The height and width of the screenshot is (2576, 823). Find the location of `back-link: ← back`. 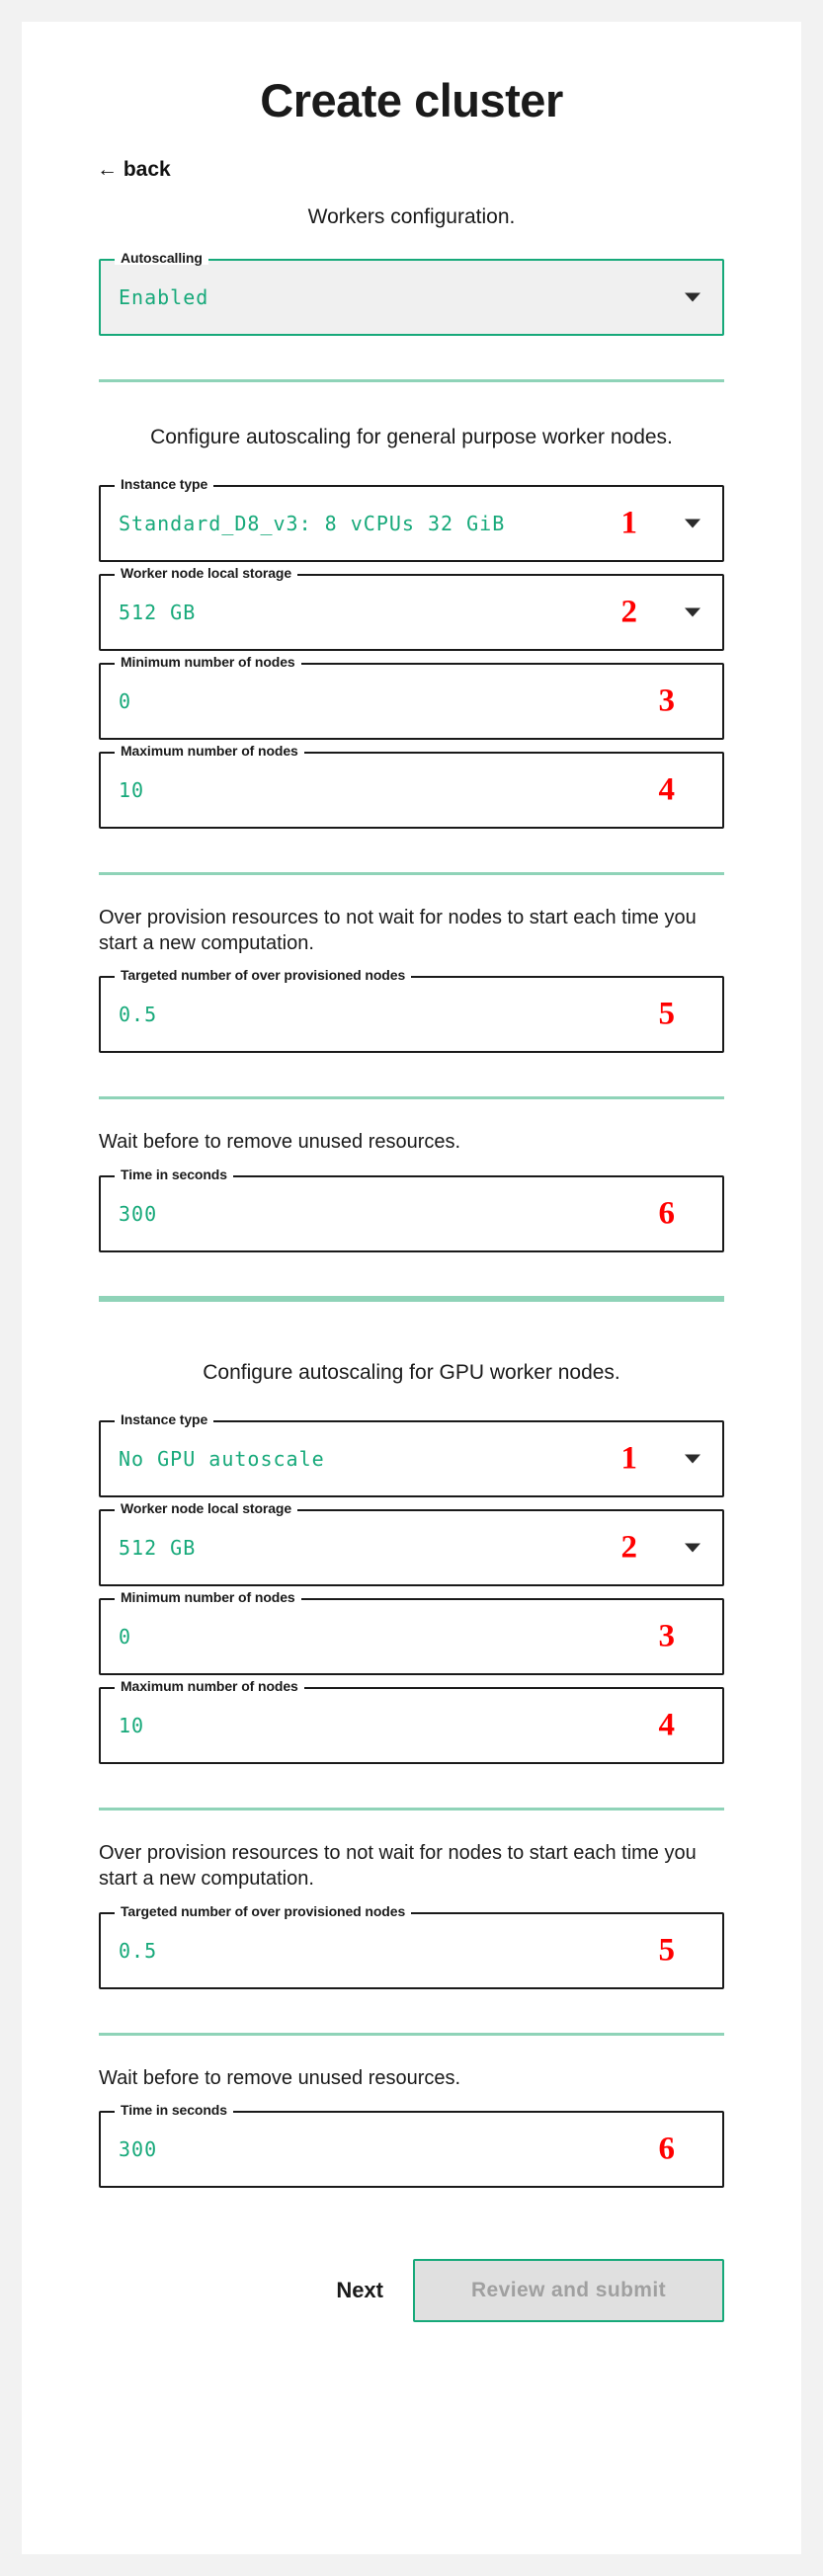

back-link: ← back is located at coordinates (134, 170).